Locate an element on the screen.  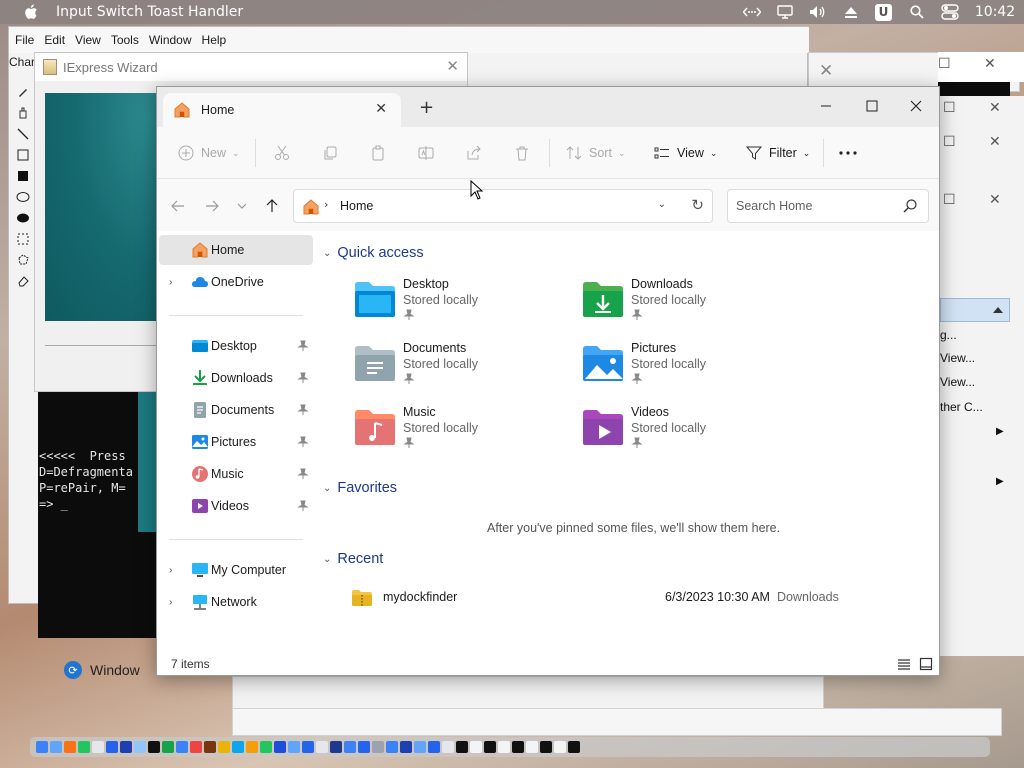
sidebar-item-downloads: Downloads is located at coordinates (236, 378).